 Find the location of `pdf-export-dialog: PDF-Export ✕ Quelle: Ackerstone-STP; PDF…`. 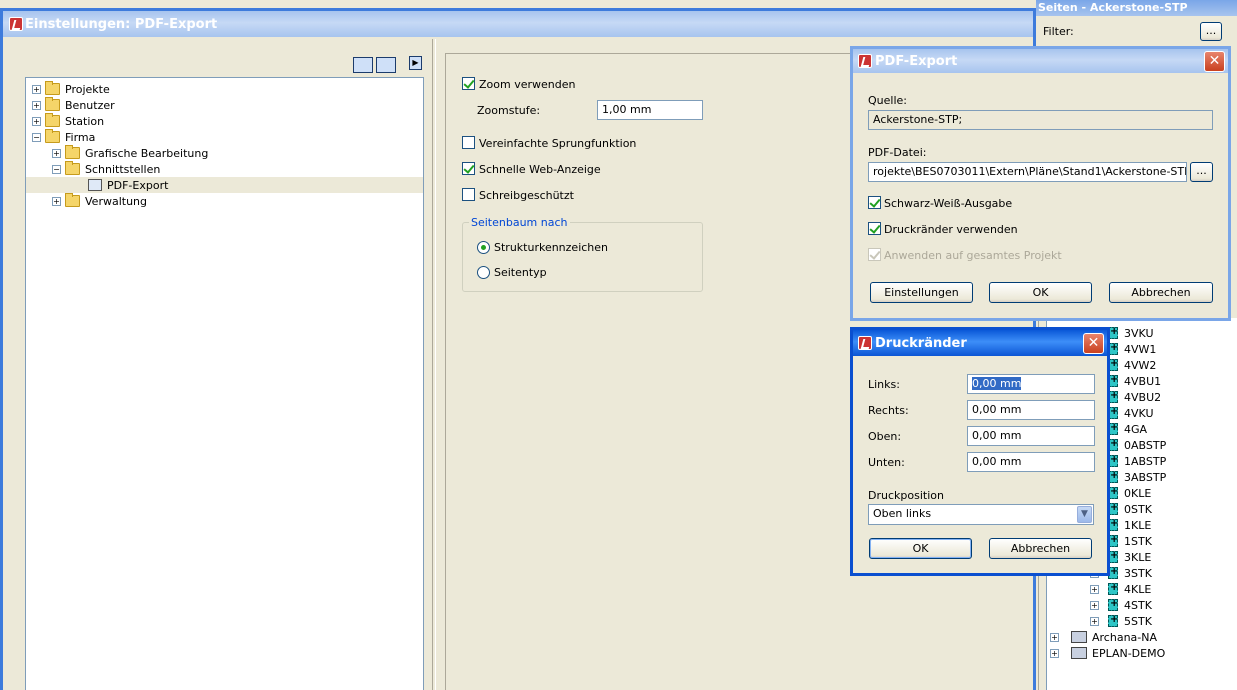

pdf-export-dialog: PDF-Export ✕ Quelle: Ackerstone-STP; PDF… is located at coordinates (1040, 183).